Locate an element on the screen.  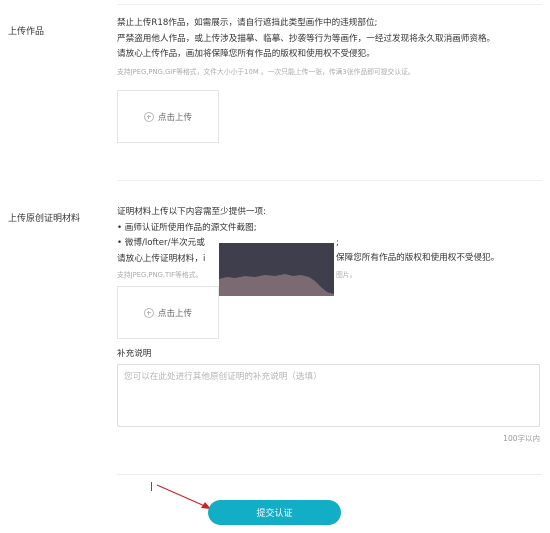
upload-proof-button-label: 点击上传 is located at coordinates (174, 313).